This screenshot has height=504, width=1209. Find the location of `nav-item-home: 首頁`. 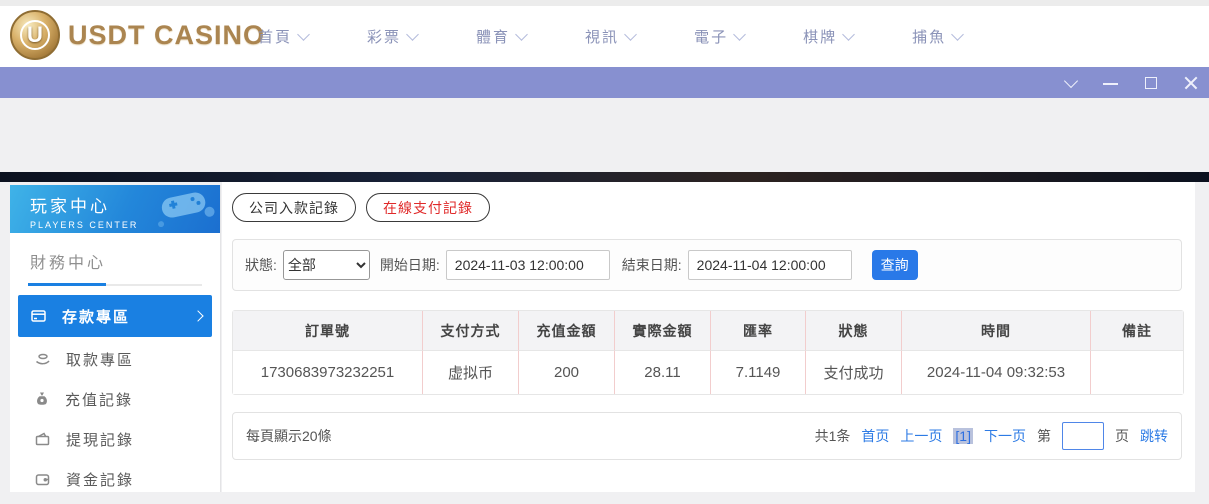

nav-item-home: 首頁 is located at coordinates (284, 36).